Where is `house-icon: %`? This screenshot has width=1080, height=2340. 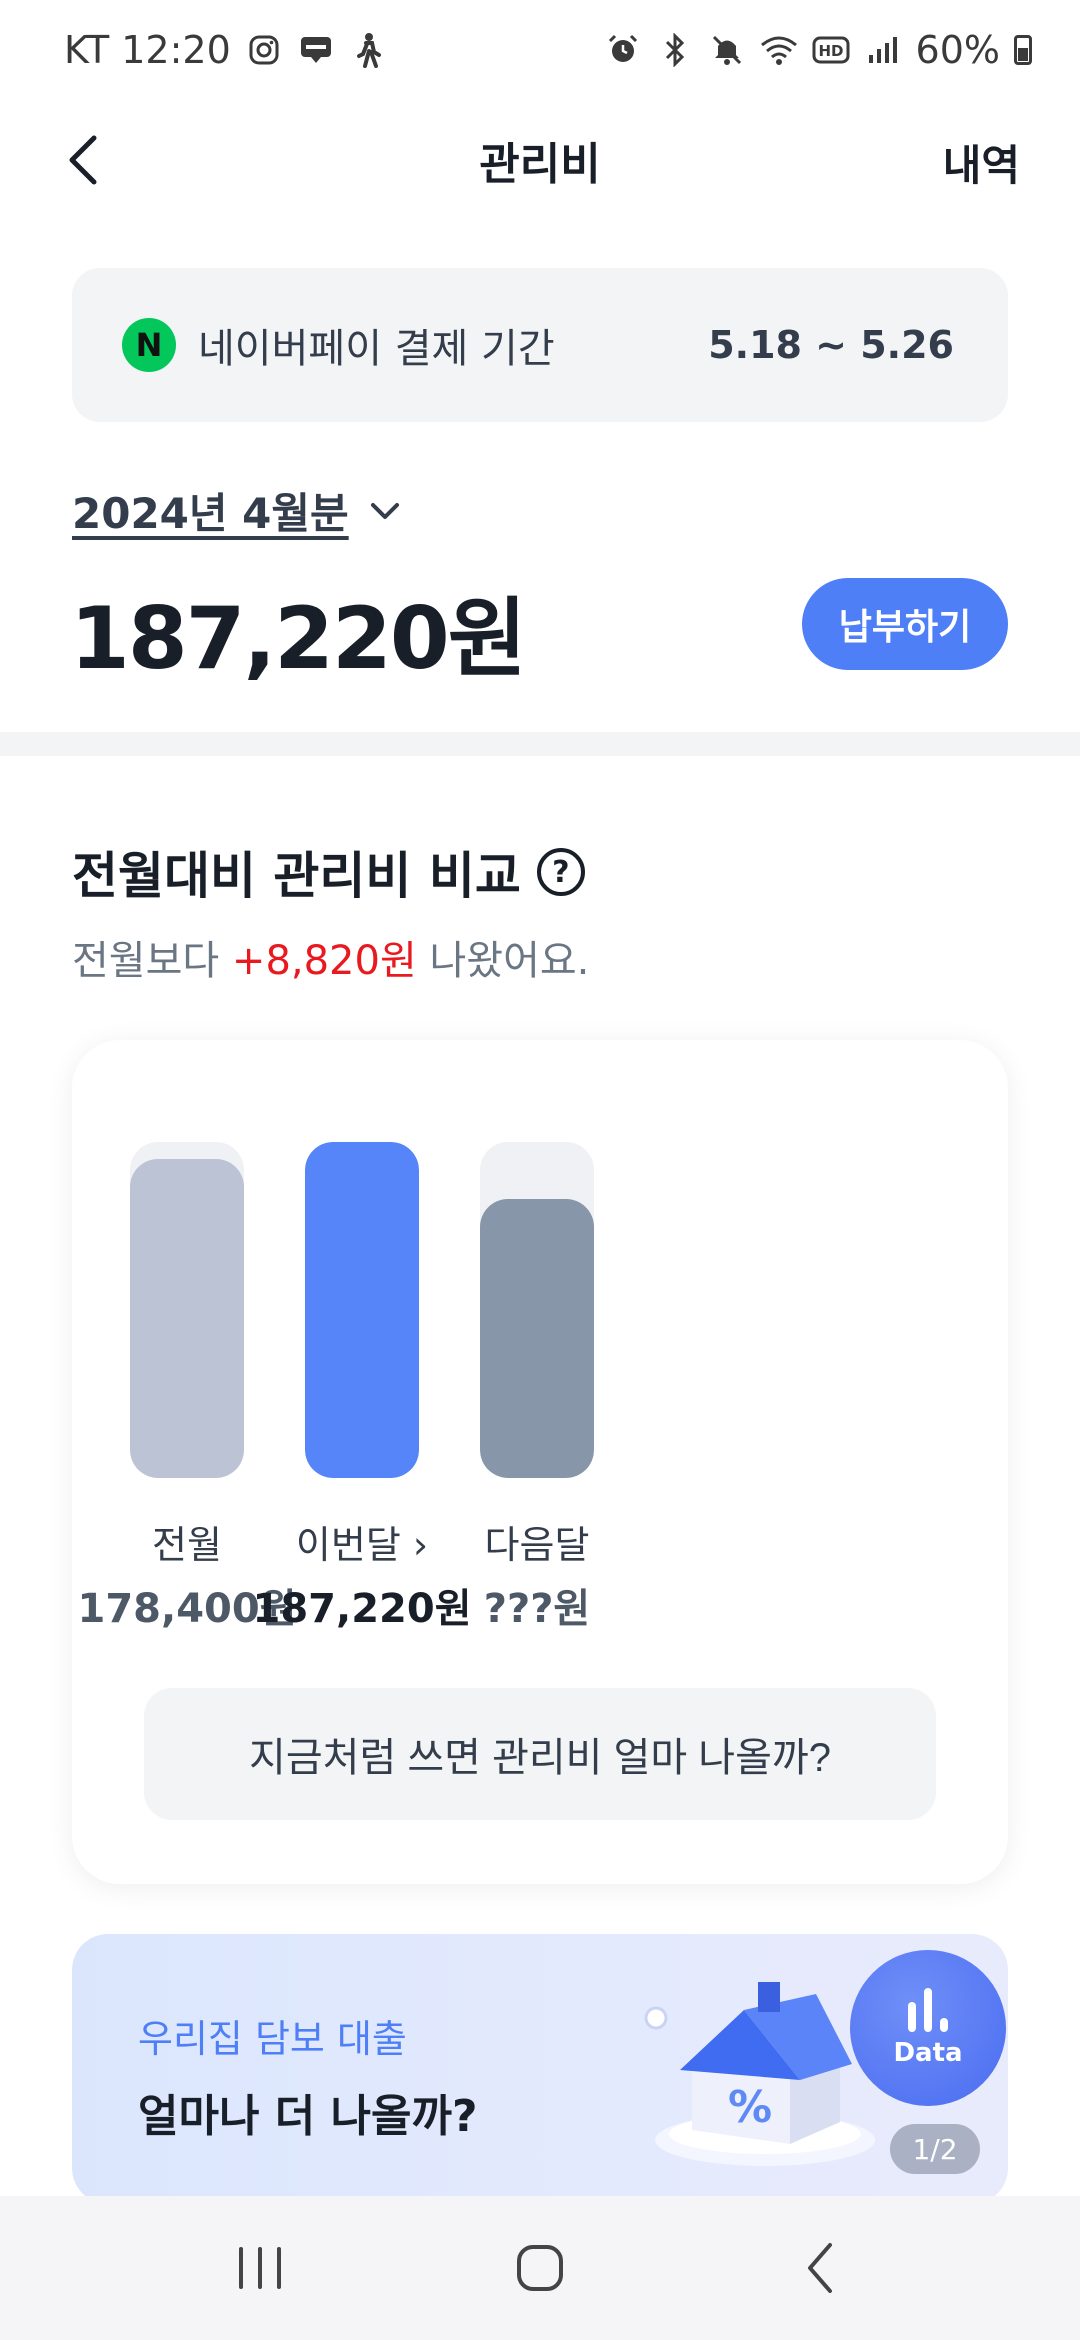 house-icon: % is located at coordinates (759, 2074).